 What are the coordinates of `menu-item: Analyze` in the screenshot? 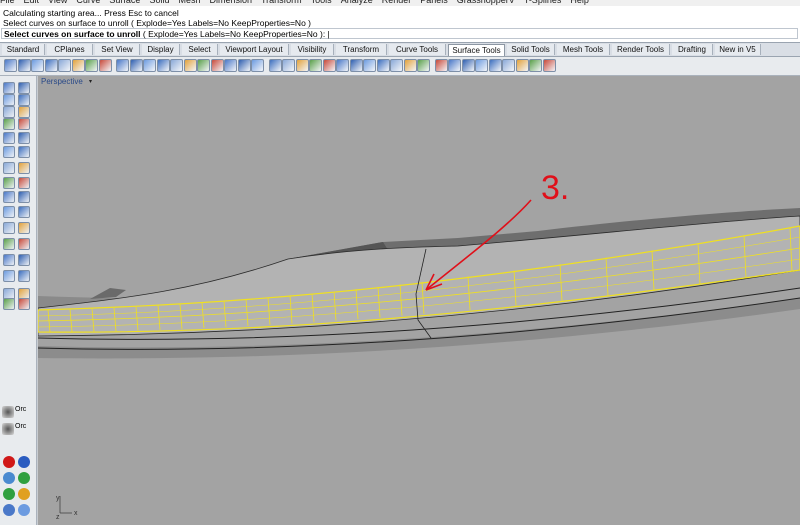 It's located at (357, 2).